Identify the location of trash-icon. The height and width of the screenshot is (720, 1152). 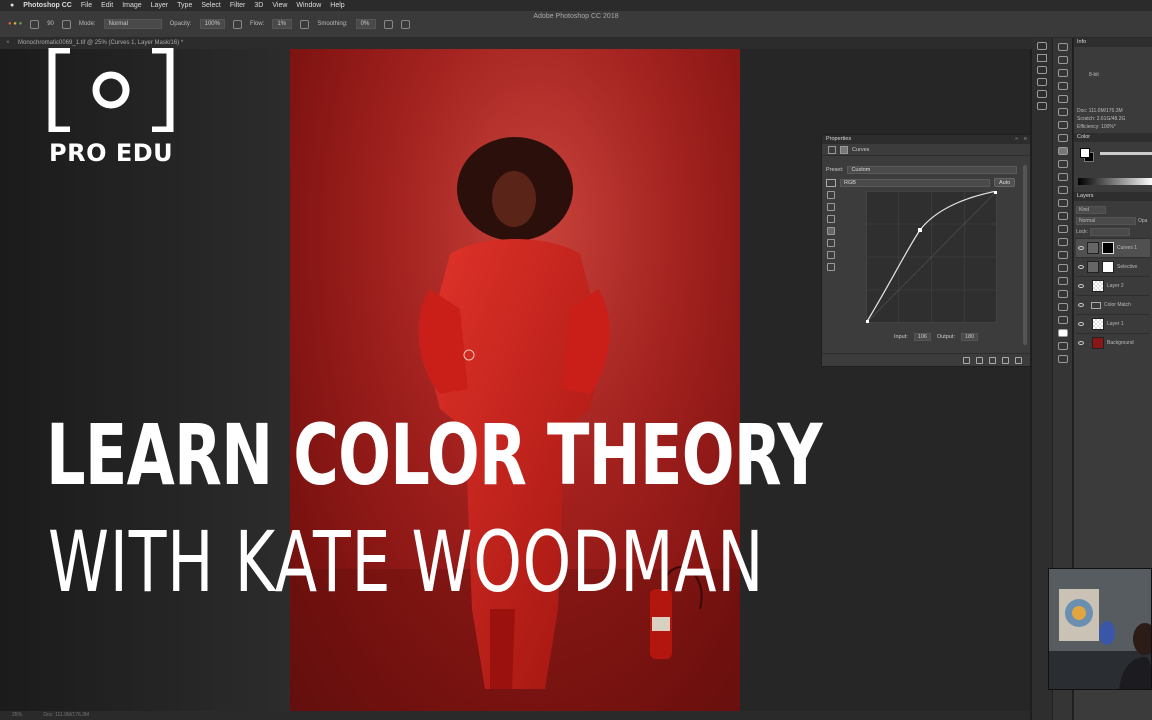
(1018, 360).